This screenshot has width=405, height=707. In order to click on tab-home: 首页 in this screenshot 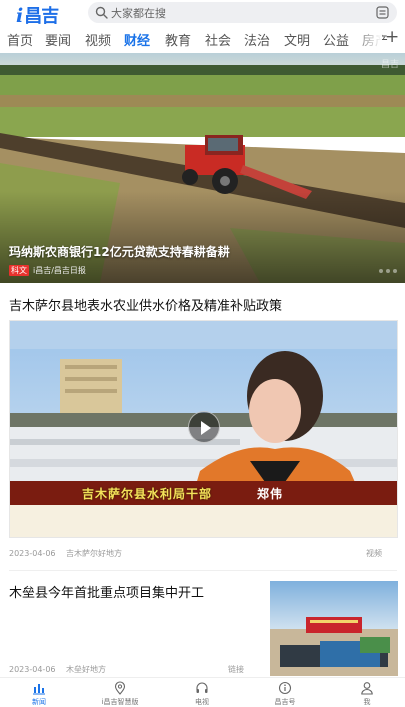, I will do `click(20, 39)`.